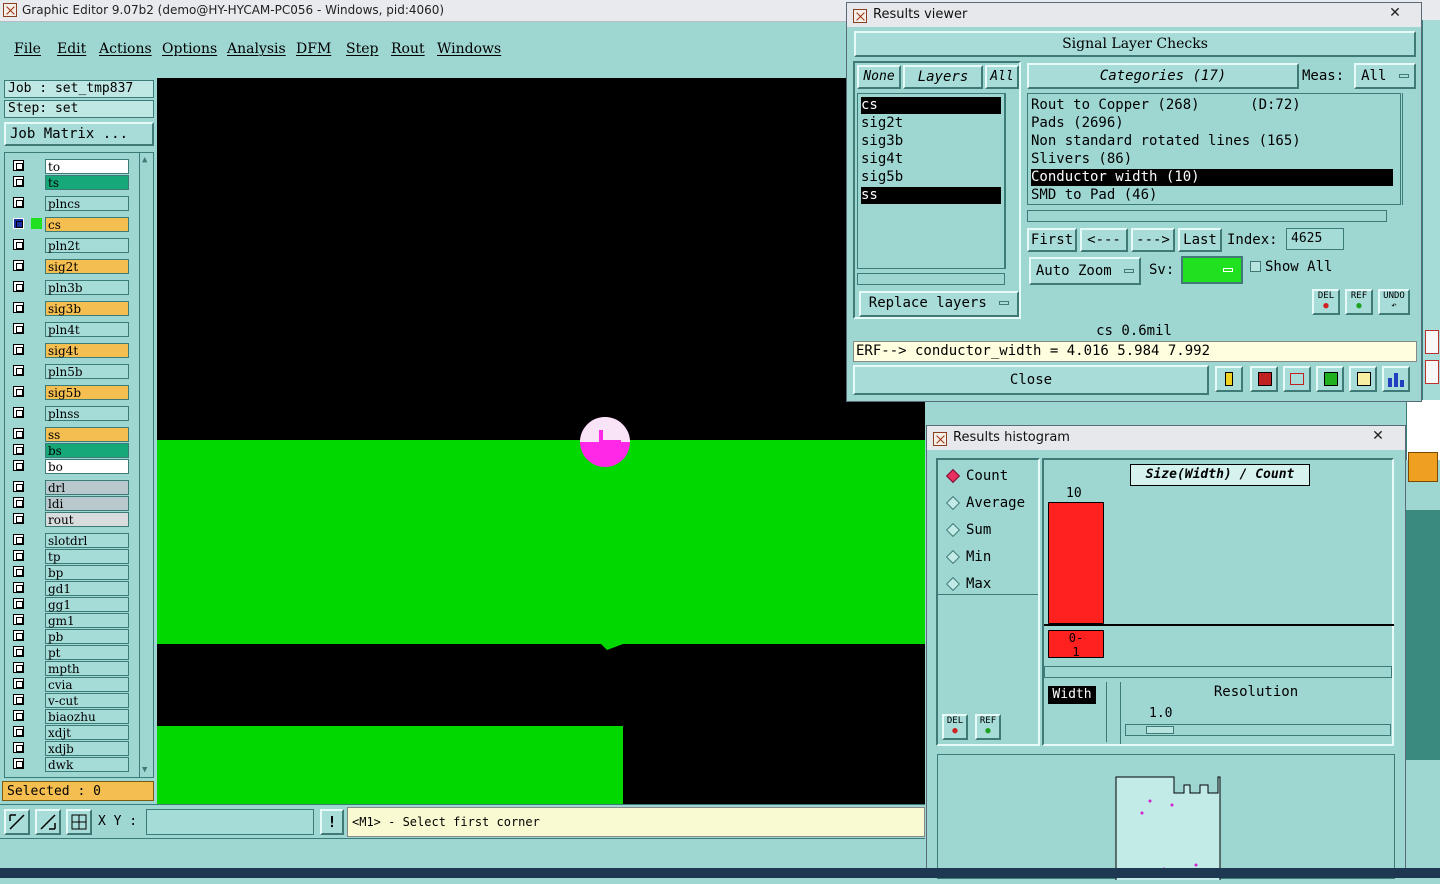 The image size is (1440, 884). Describe the element at coordinates (87, 764) in the screenshot. I see `layer-name: dwk` at that location.